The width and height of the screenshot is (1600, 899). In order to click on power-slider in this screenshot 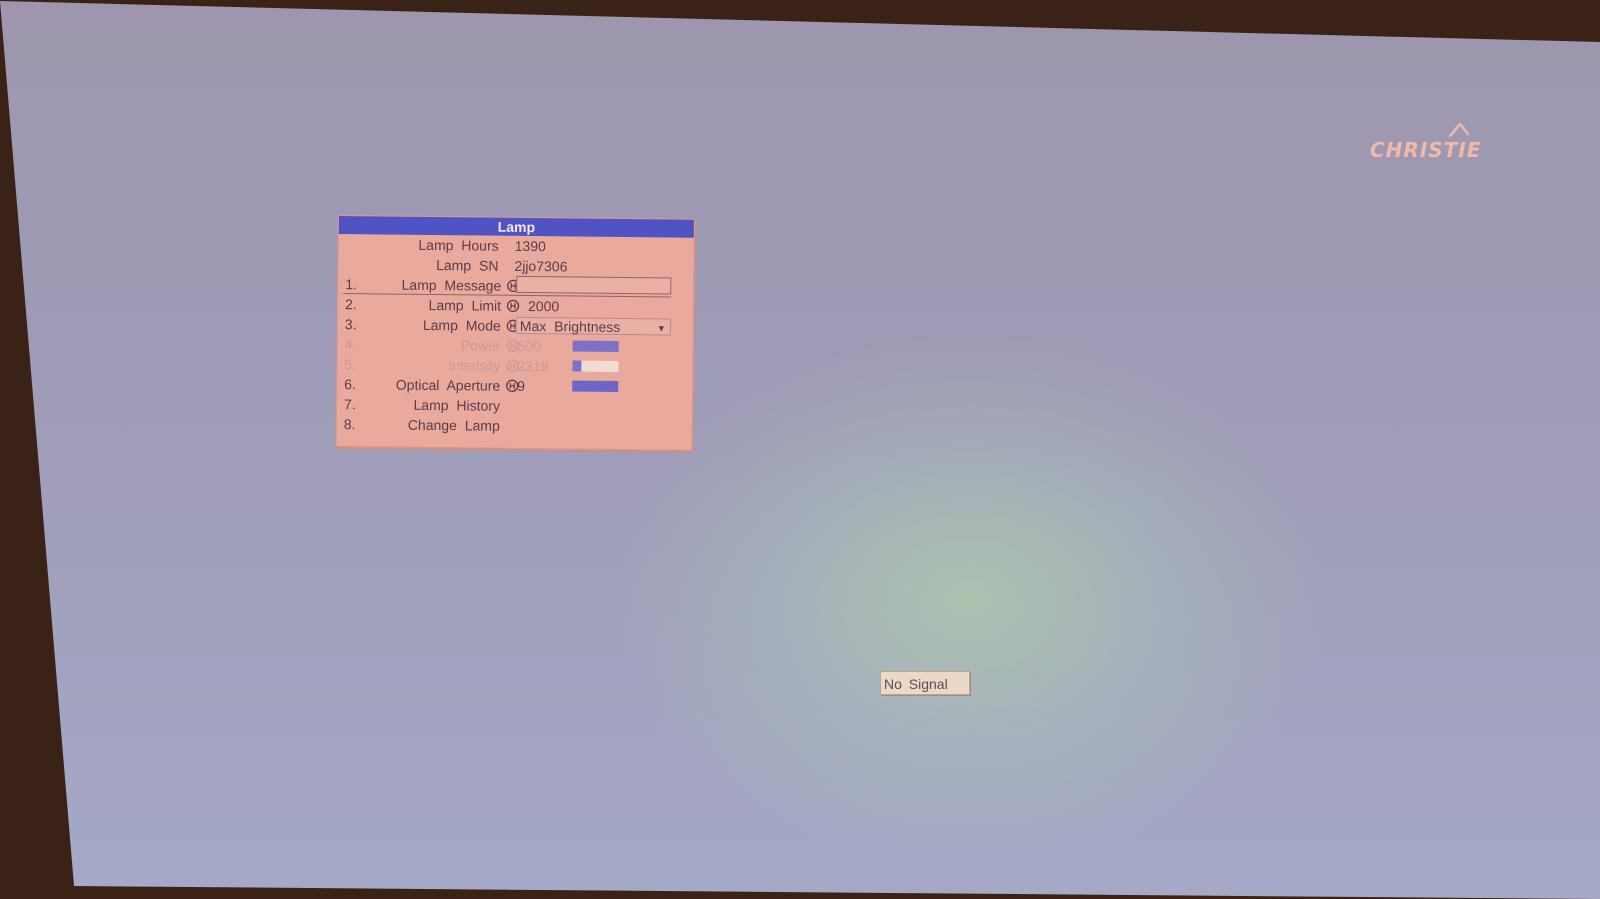, I will do `click(595, 346)`.